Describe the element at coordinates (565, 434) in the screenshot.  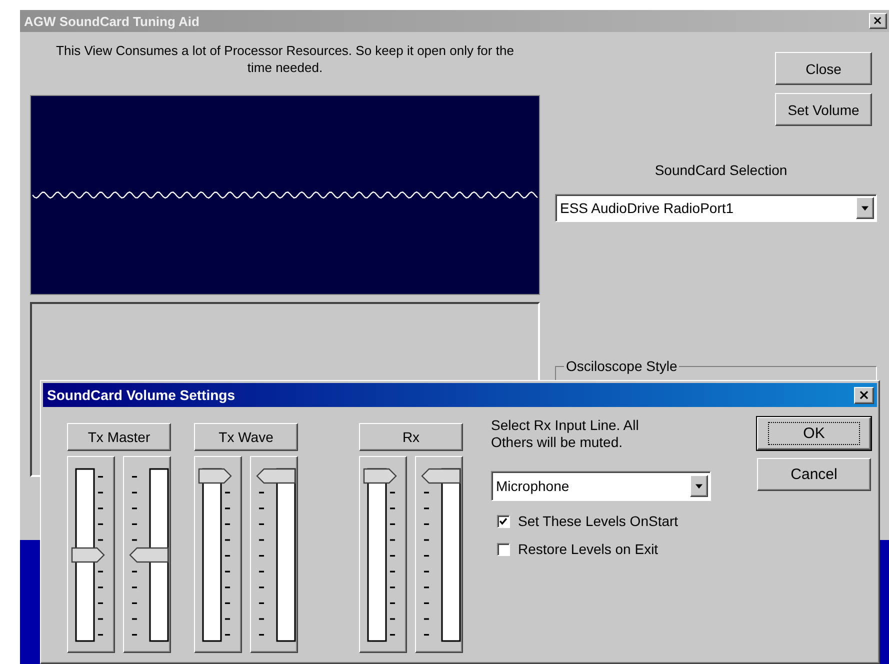
I see `rx-input-prompt: Select Rx Input Line. All Others will be muted.` at that location.